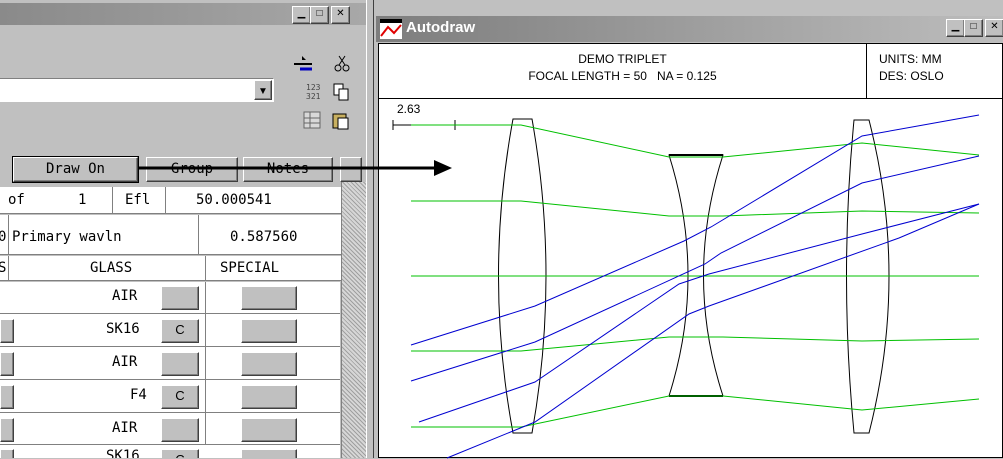 This screenshot has height=459, width=1003. I want to click on glass-name: F4, so click(138, 395).